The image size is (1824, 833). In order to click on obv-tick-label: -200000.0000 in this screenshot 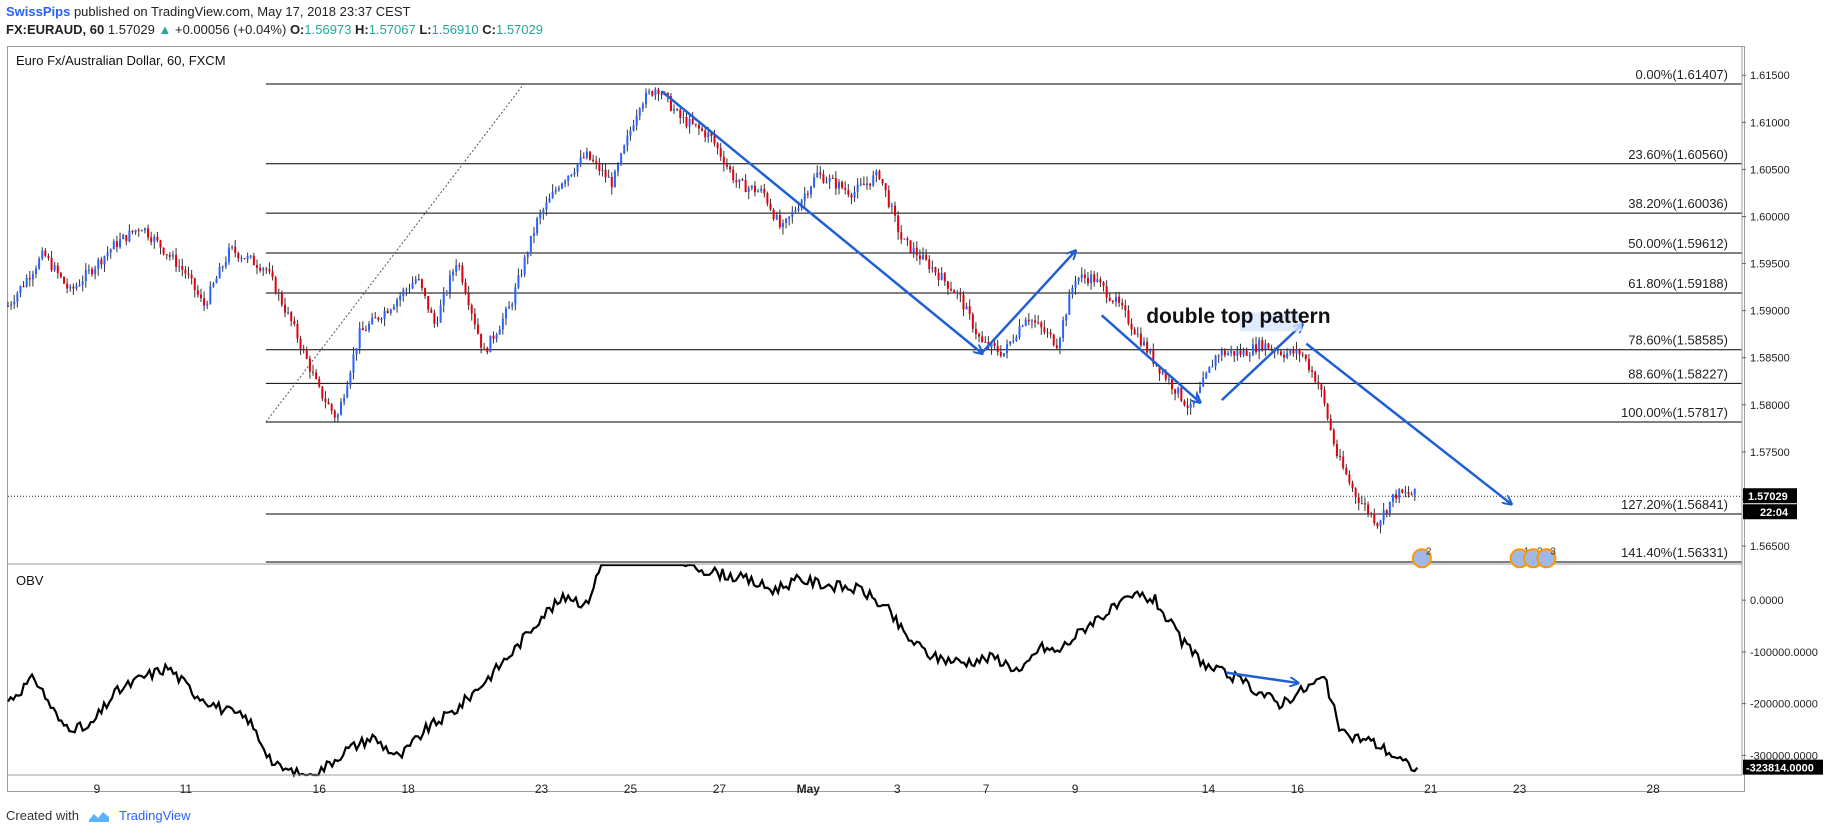, I will do `click(1784, 705)`.